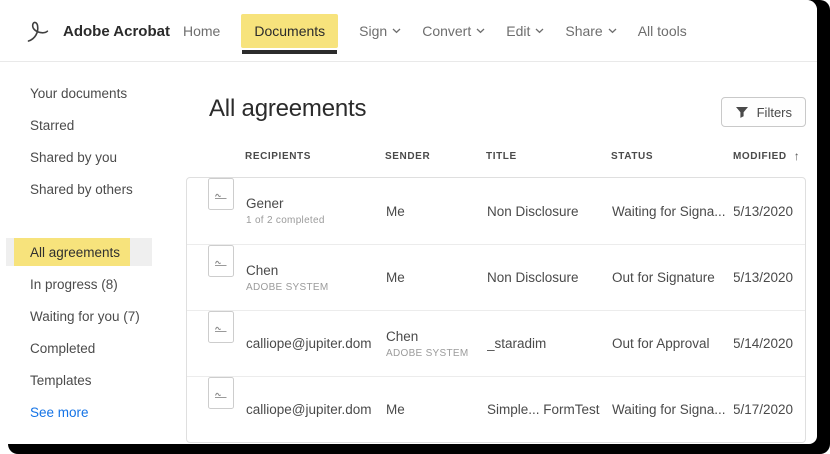 This screenshot has height=454, width=830. What do you see at coordinates (79, 252) in the screenshot?
I see `sidebar-item-all-agreements: All agreements` at bounding box center [79, 252].